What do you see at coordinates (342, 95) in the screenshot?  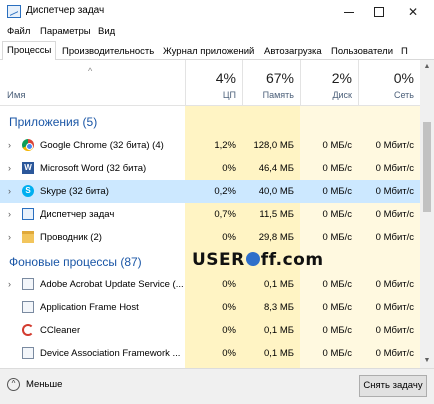 I see `disk-label: Диск` at bounding box center [342, 95].